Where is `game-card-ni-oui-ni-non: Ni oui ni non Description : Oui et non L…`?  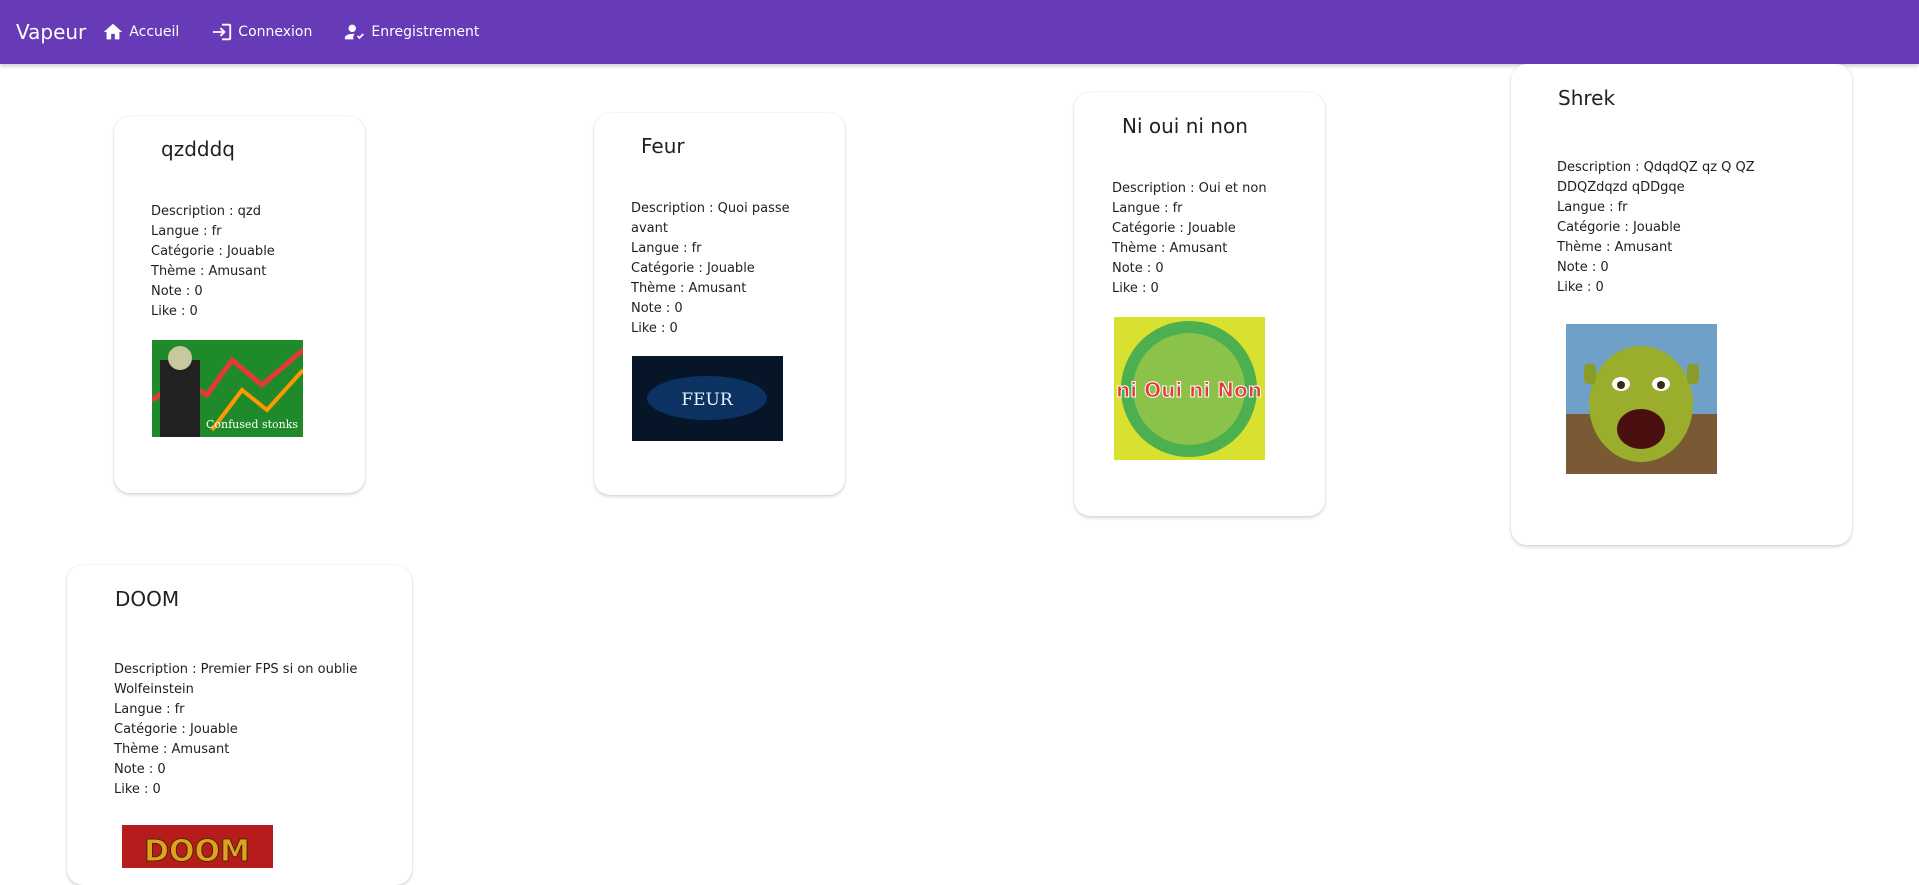
game-card-ni-oui-ni-non: Ni oui ni non Description : Oui et non L… is located at coordinates (1199, 304).